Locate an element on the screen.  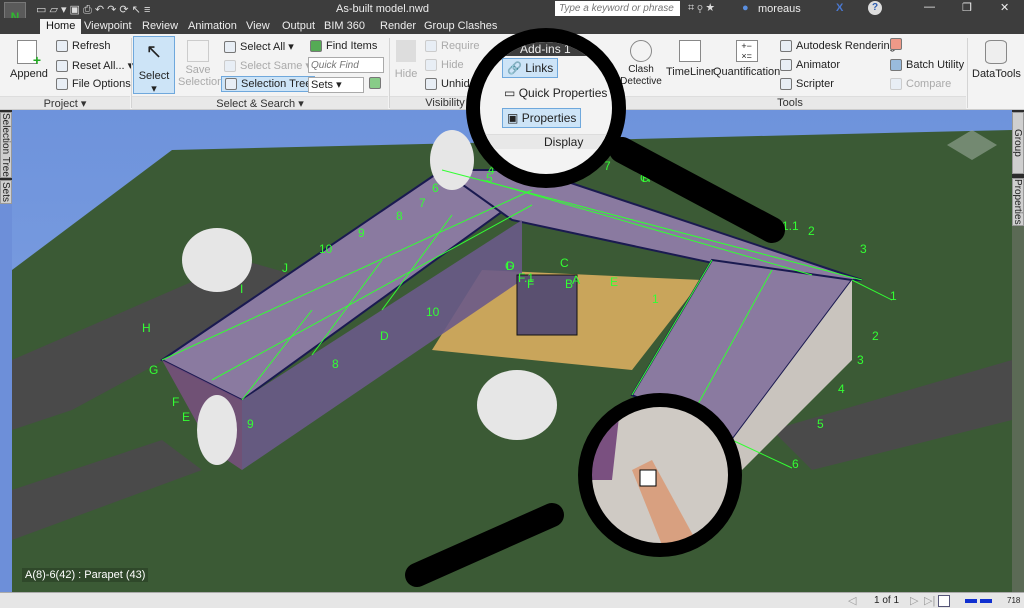
require-button: Require is located at coordinates (452, 46).